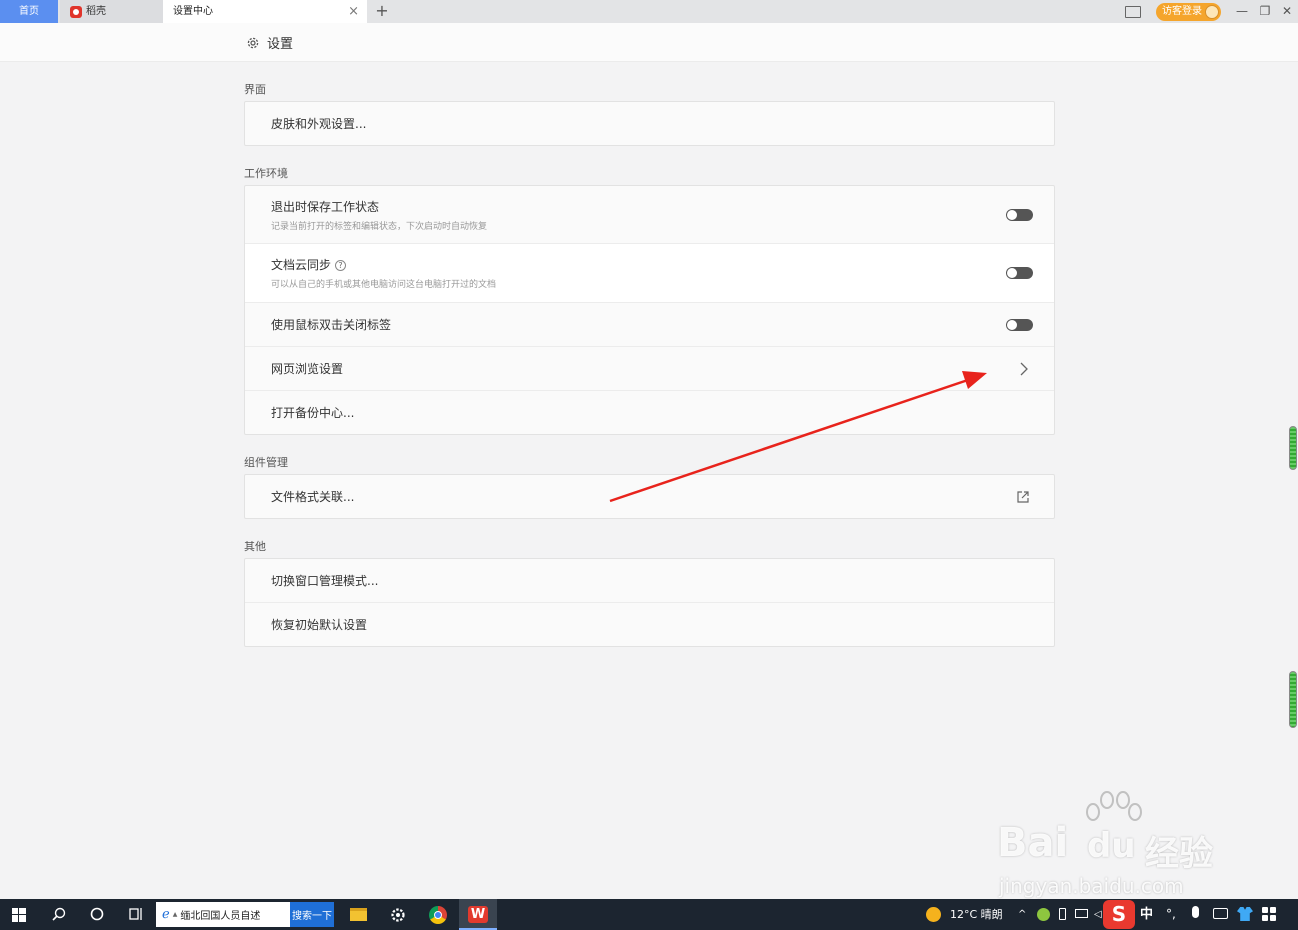  I want to click on wps-office-icon: W, so click(478, 914).